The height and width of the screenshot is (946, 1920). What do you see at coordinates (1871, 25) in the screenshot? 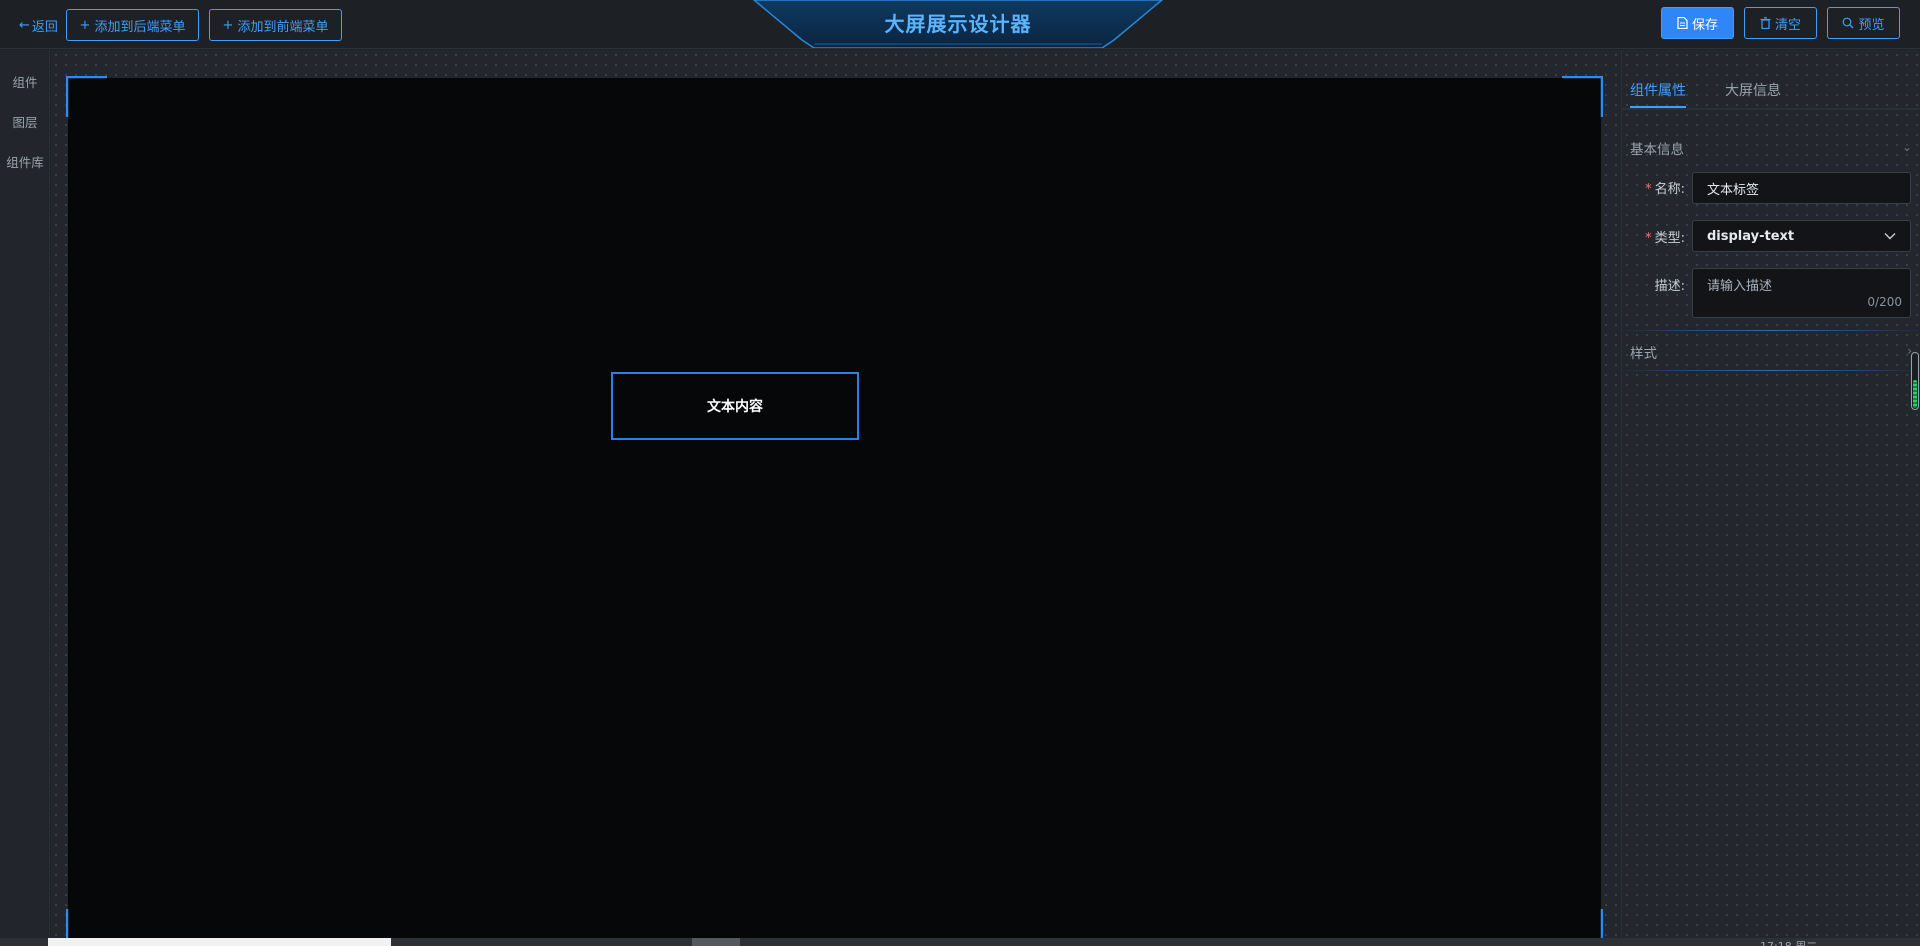
I see `preview-label: 预览` at bounding box center [1871, 25].